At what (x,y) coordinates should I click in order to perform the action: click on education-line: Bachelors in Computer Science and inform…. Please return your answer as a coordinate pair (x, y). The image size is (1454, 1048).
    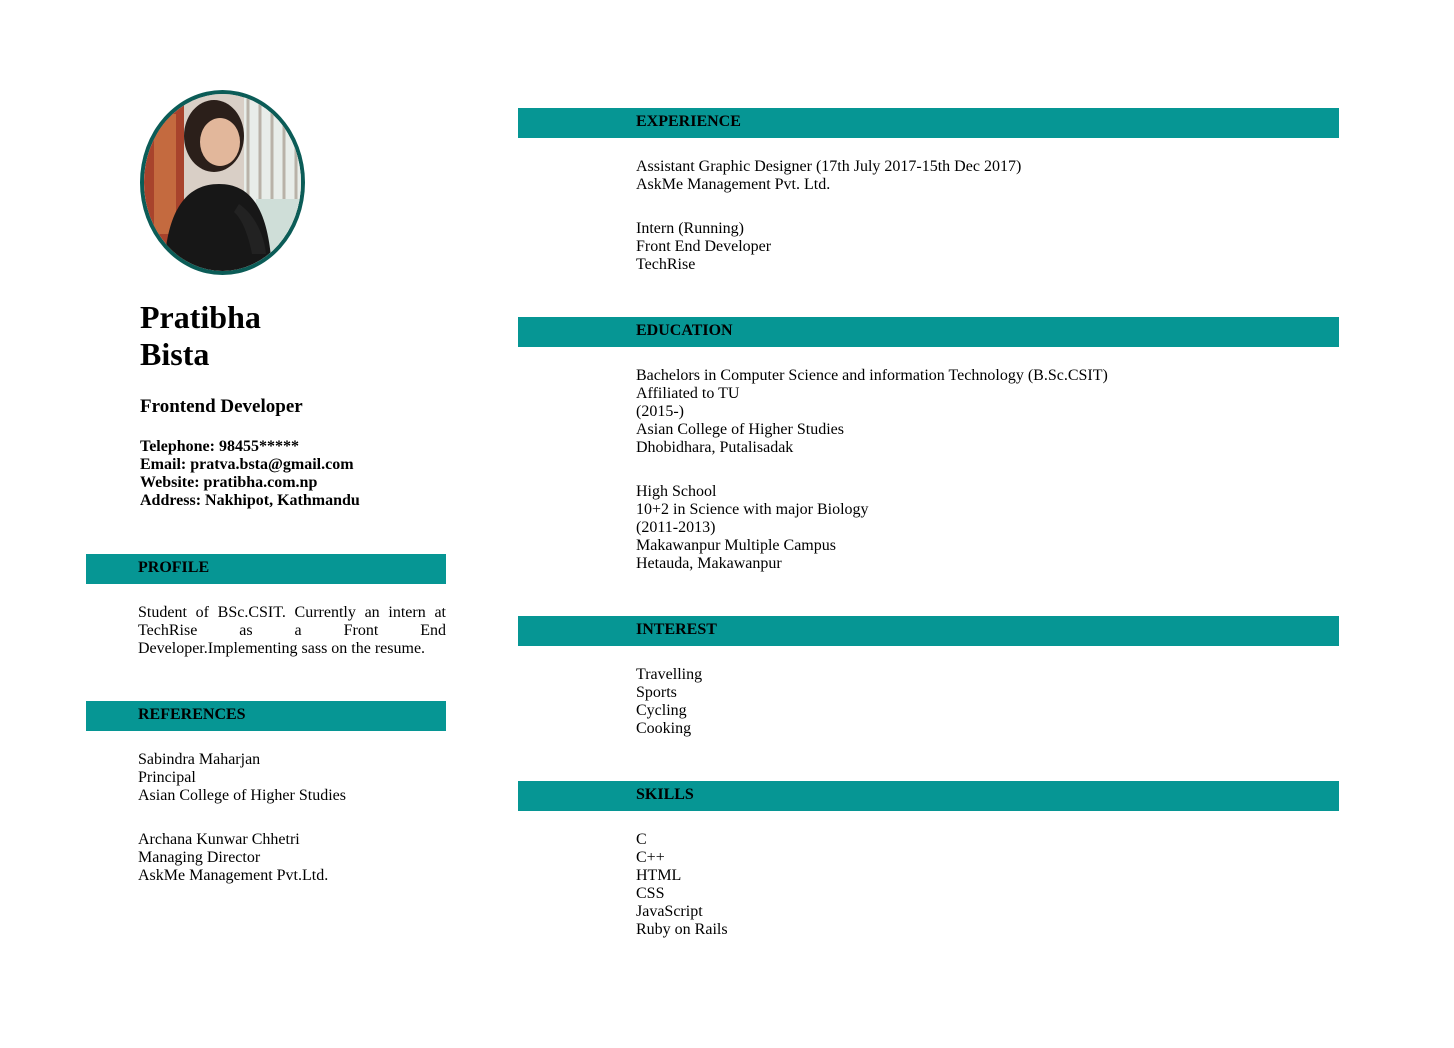
    Looking at the image, I should click on (872, 375).